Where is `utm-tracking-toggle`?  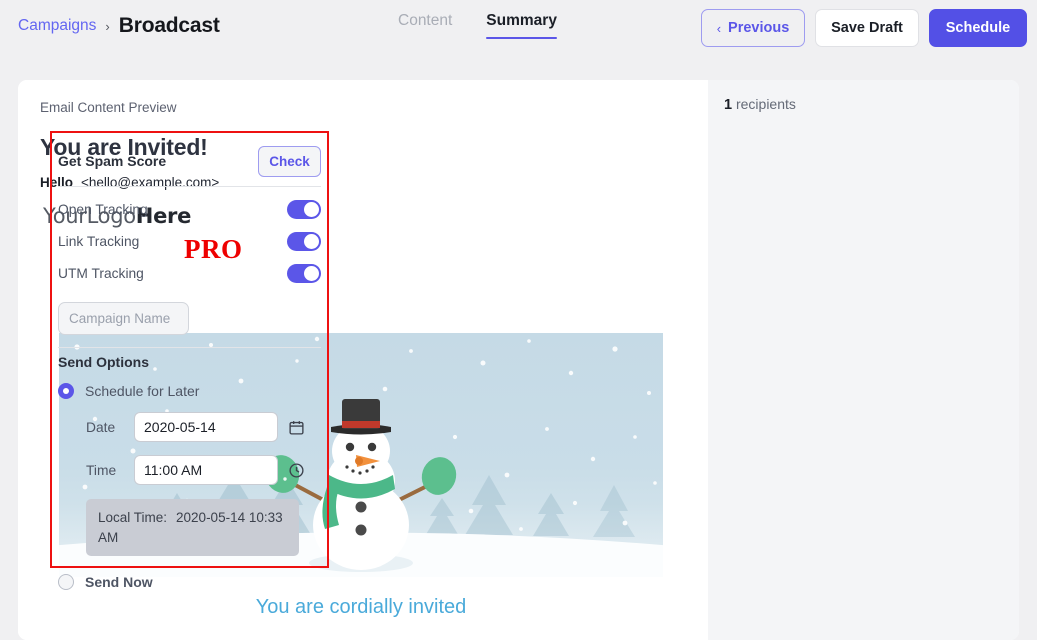
utm-tracking-toggle is located at coordinates (304, 273).